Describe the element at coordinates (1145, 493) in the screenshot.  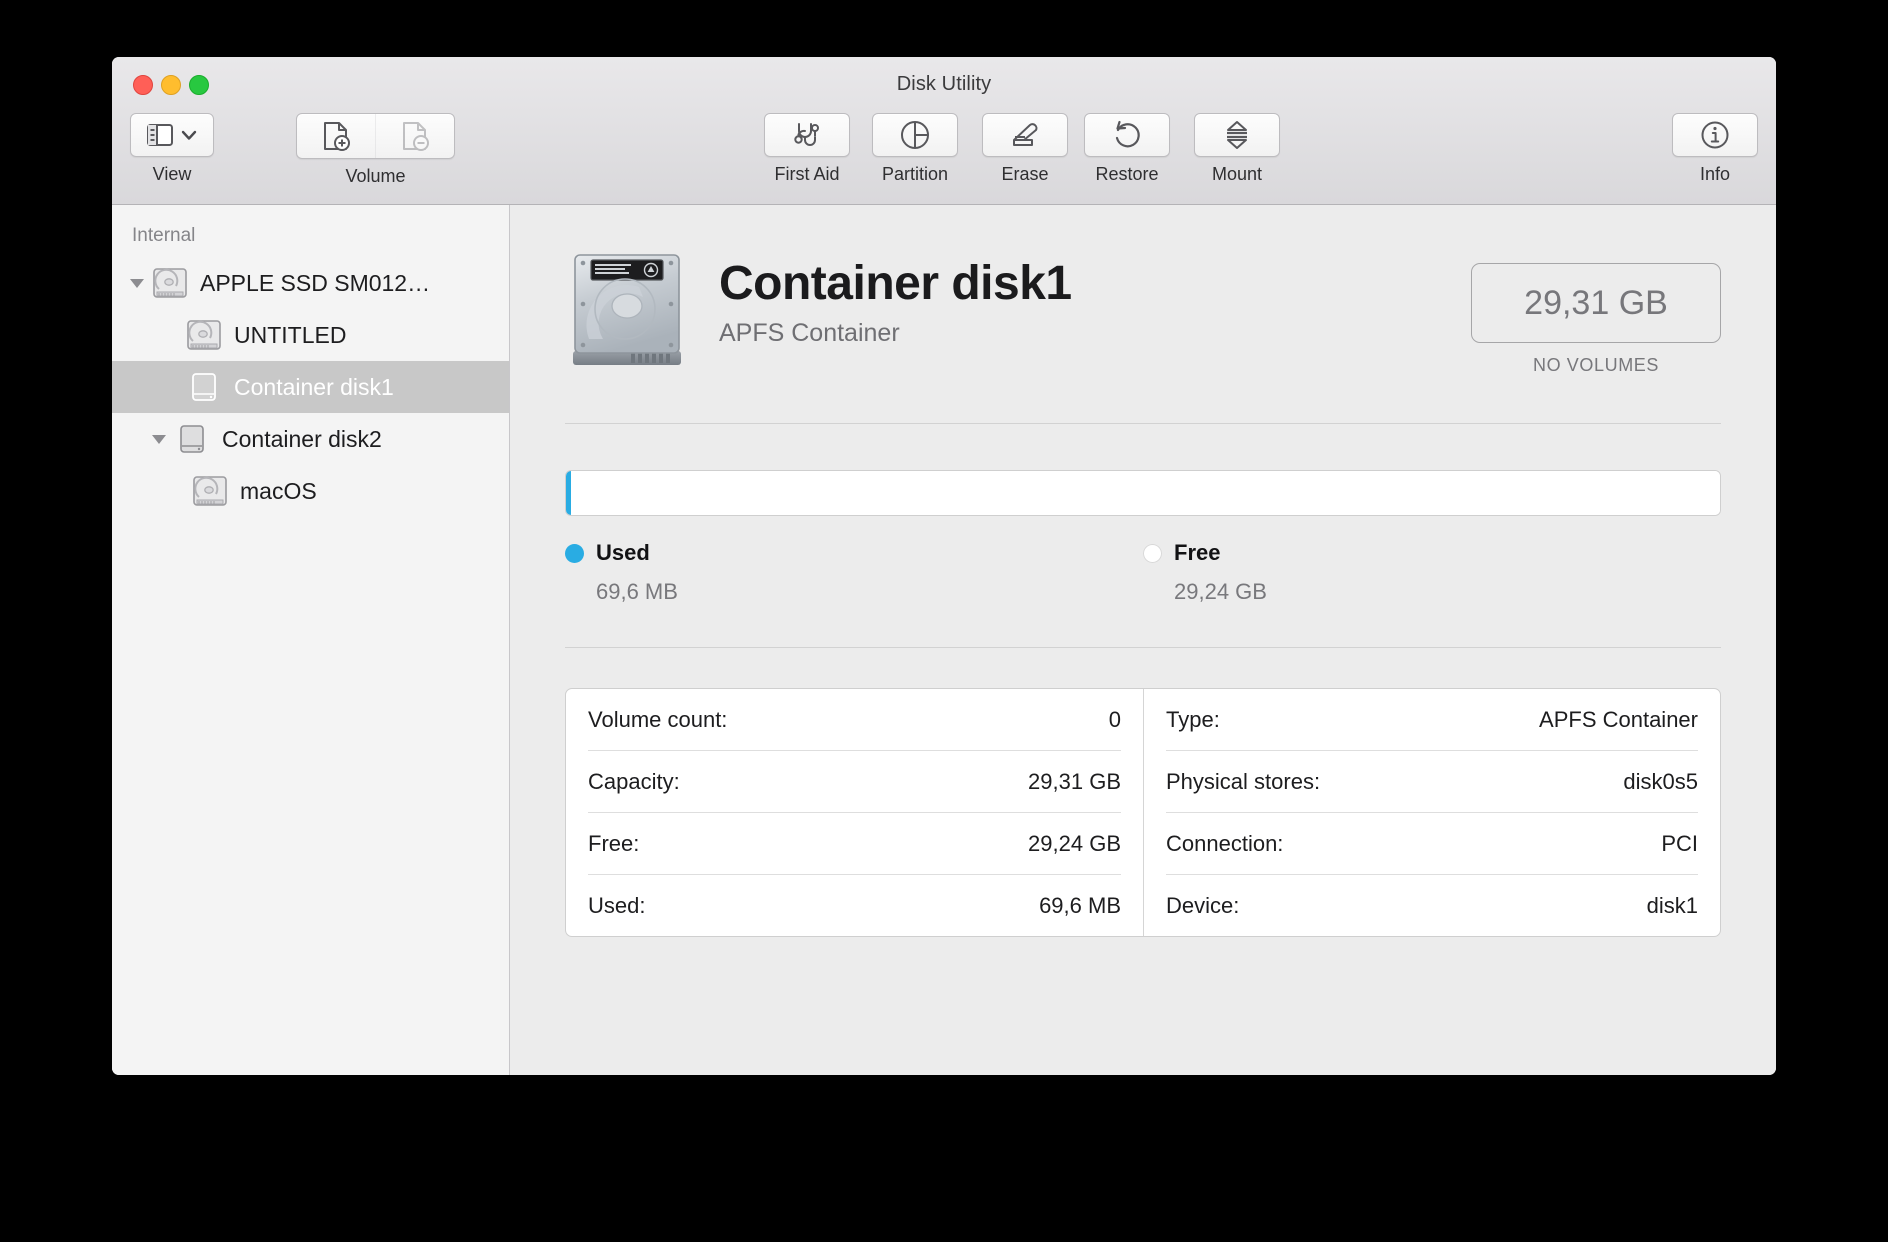
I see `usage-bar-free-segment` at that location.